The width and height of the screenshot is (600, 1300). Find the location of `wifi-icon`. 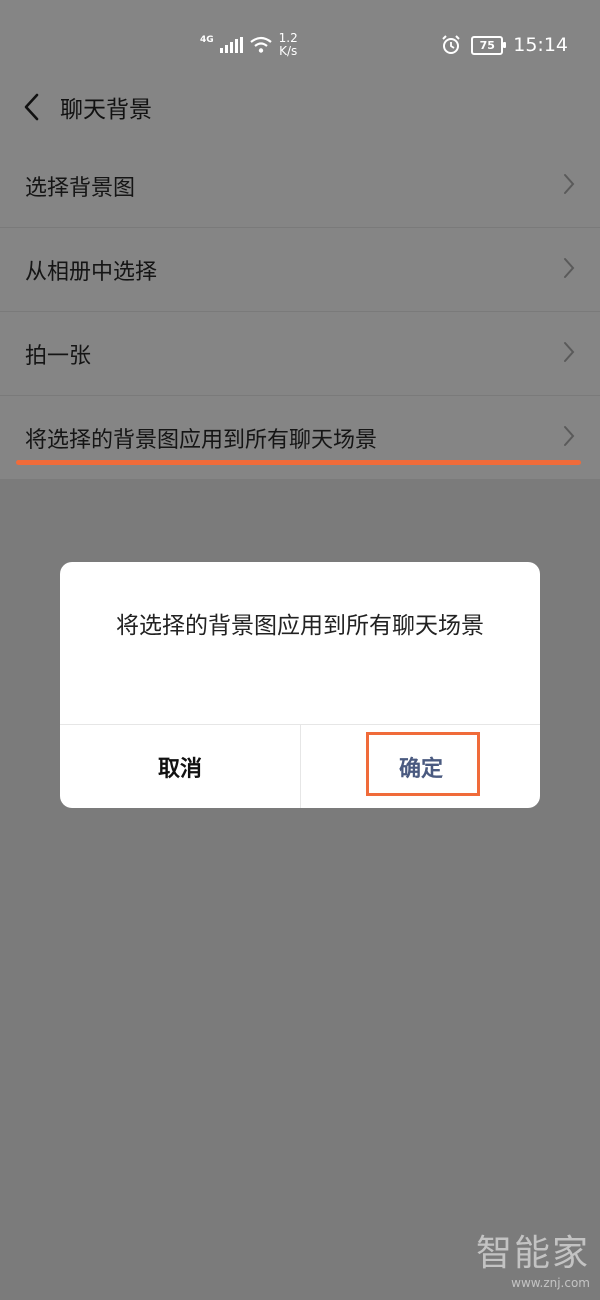

wifi-icon is located at coordinates (260, 44).